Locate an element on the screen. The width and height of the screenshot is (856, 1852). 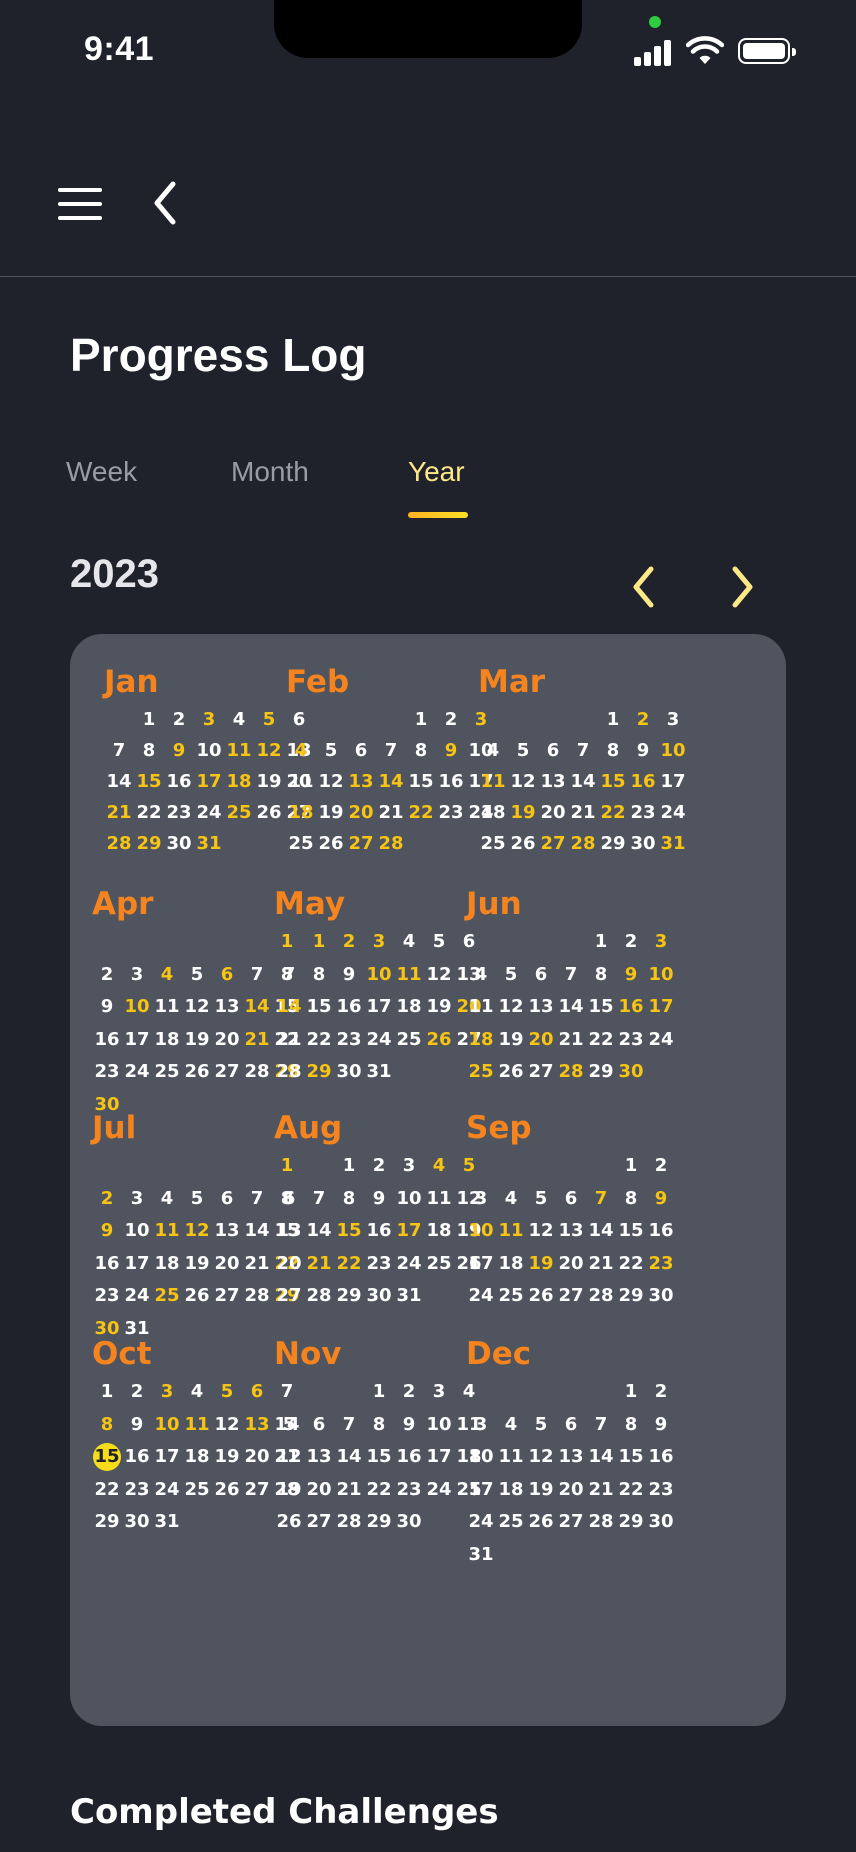
back-button is located at coordinates (166, 203).